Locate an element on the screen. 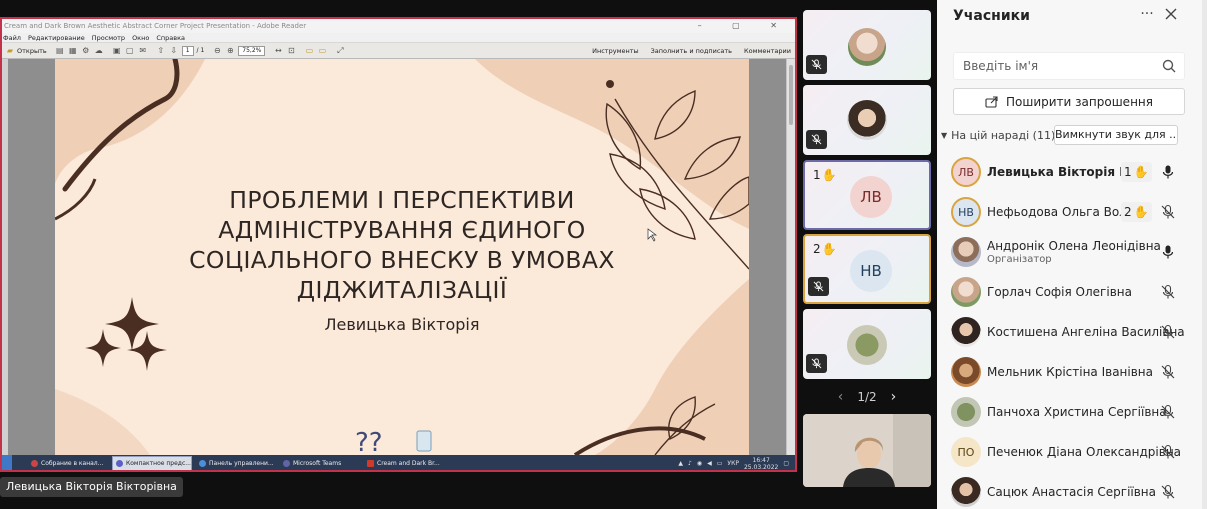  participant-row: НВ Нефьодова Ольга Вол... 2 ✋ is located at coordinates (1069, 212).